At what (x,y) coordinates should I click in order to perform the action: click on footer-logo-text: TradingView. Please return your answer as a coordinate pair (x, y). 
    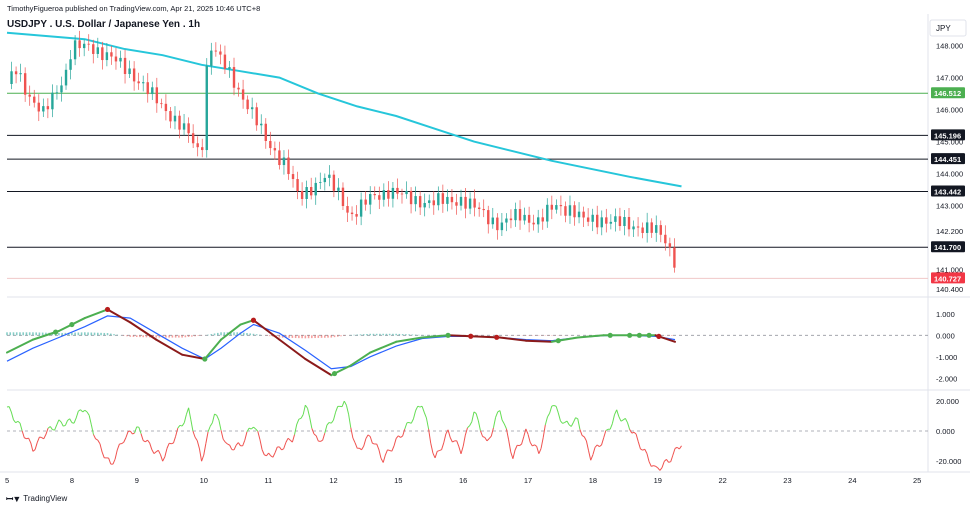
    Looking at the image, I should click on (45, 498).